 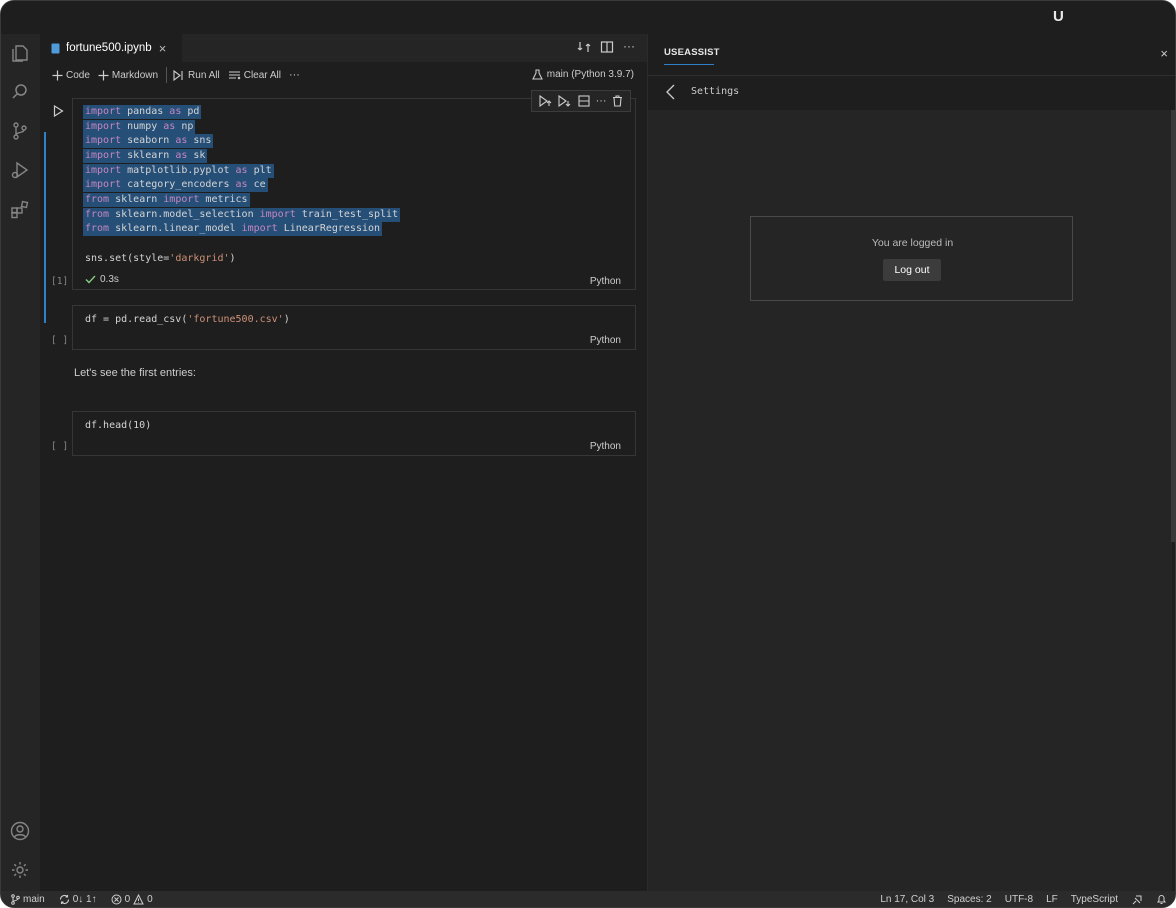 What do you see at coordinates (20, 92) in the screenshot?
I see `search-icon` at bounding box center [20, 92].